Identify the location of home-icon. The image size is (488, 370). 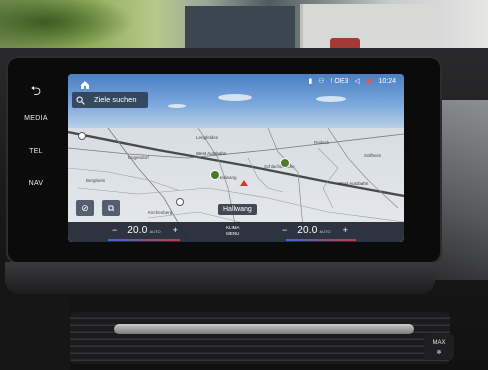
(85, 83).